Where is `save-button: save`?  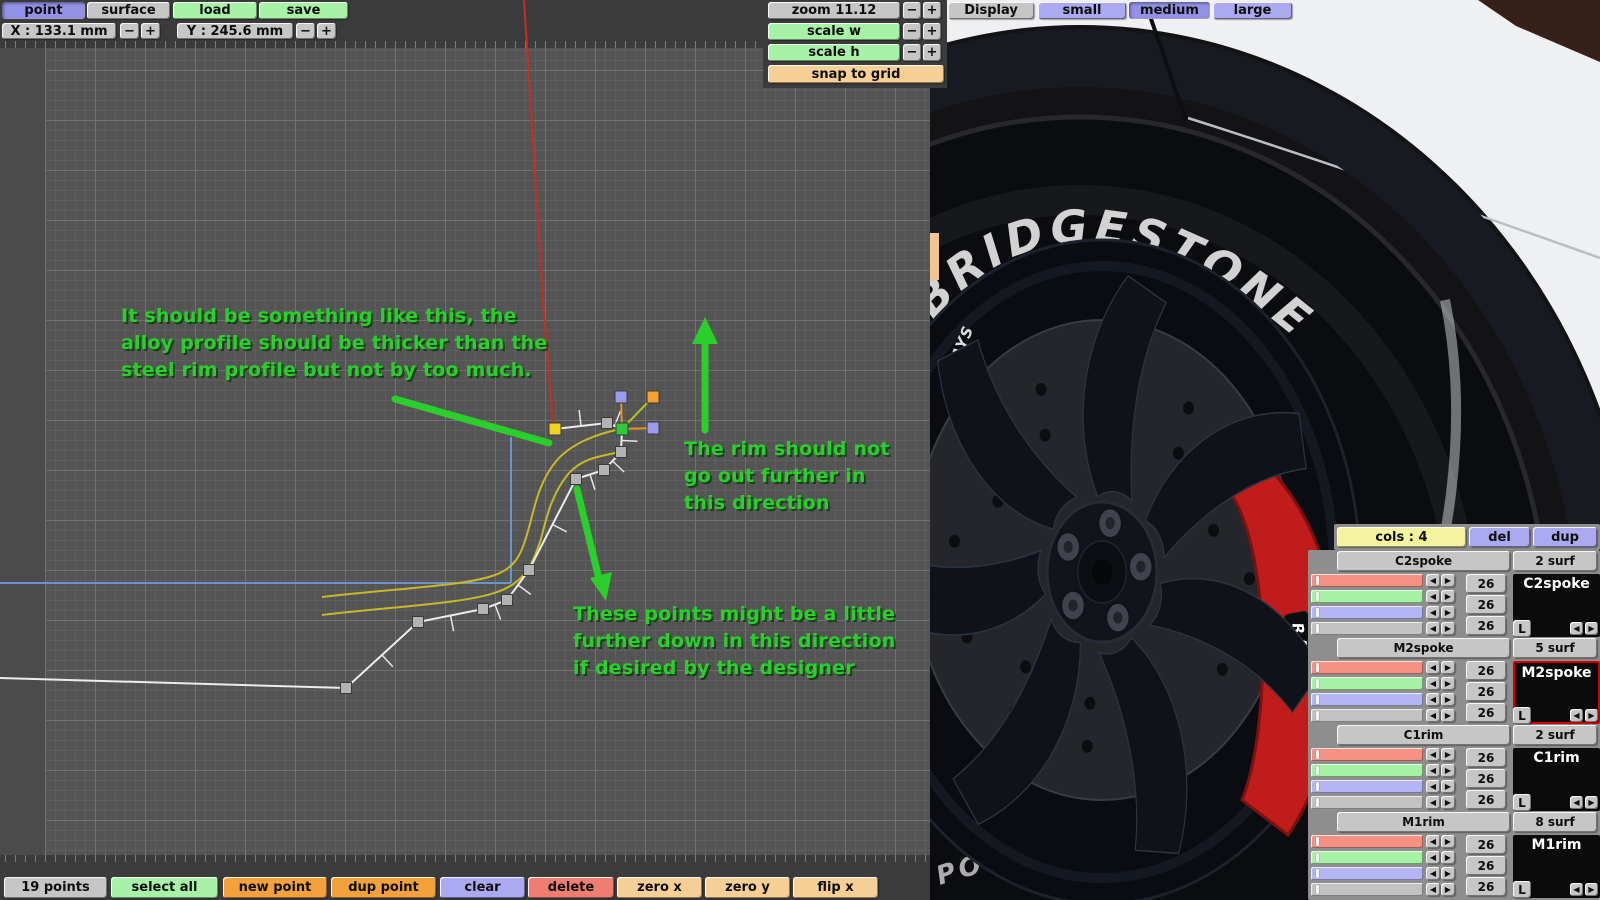 save-button: save is located at coordinates (303, 10).